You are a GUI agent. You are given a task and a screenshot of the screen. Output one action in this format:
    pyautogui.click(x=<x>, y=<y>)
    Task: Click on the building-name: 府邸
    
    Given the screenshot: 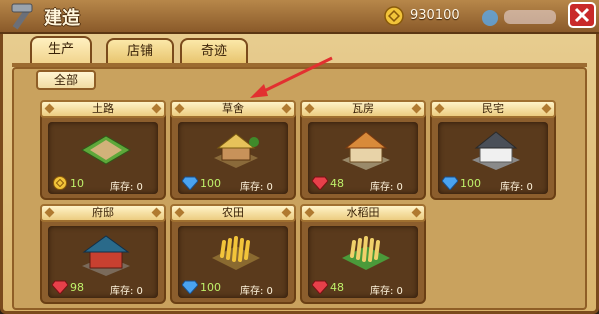 What is the action you would take?
    pyautogui.click(x=103, y=212)
    